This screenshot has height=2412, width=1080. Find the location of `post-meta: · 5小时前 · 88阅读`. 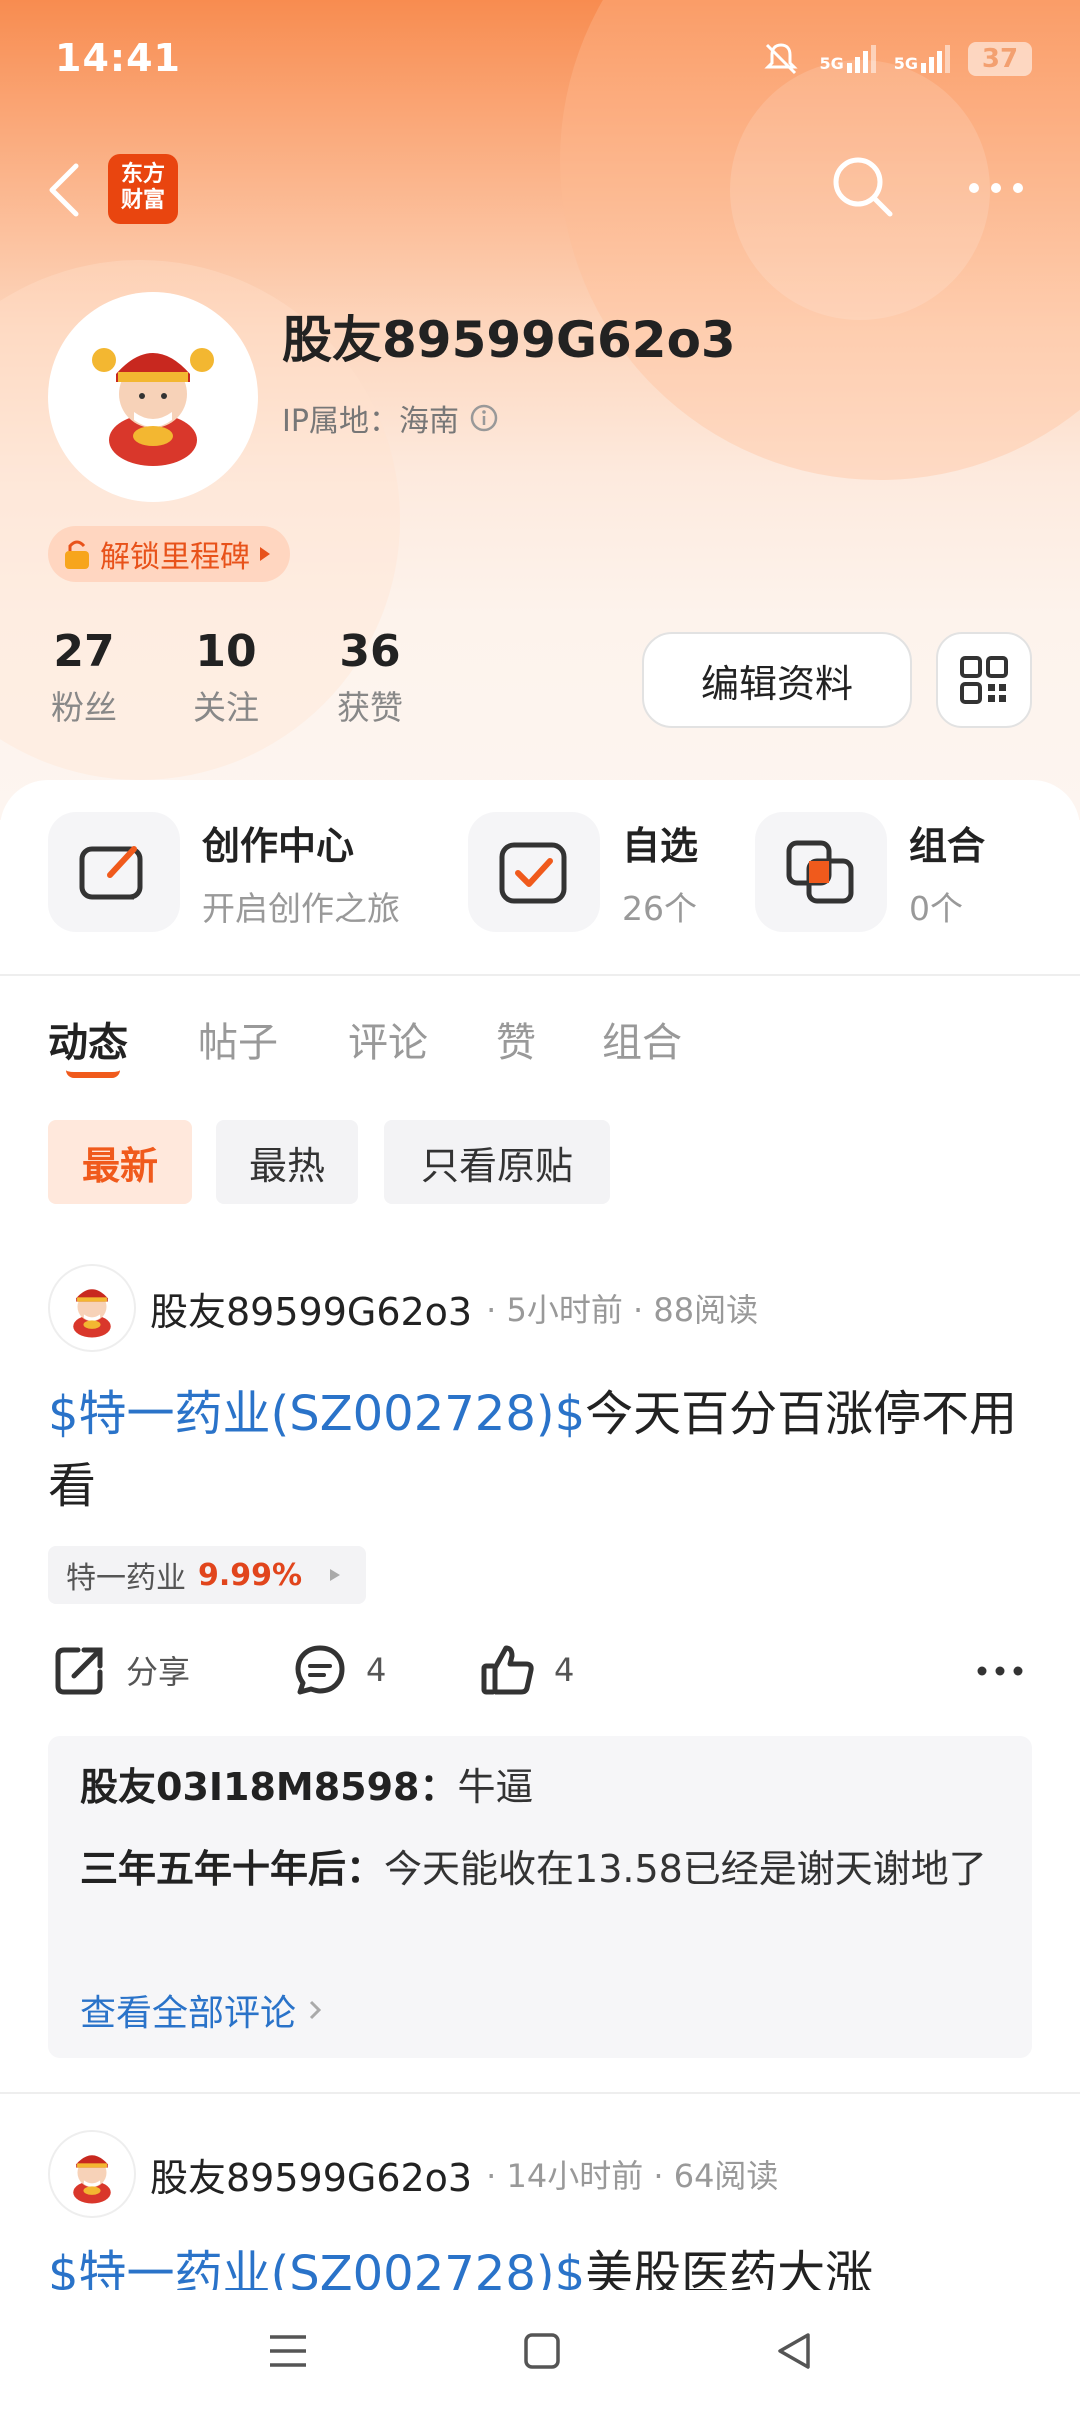

post-meta: · 5小时前 · 88阅读 is located at coordinates (622, 1310).